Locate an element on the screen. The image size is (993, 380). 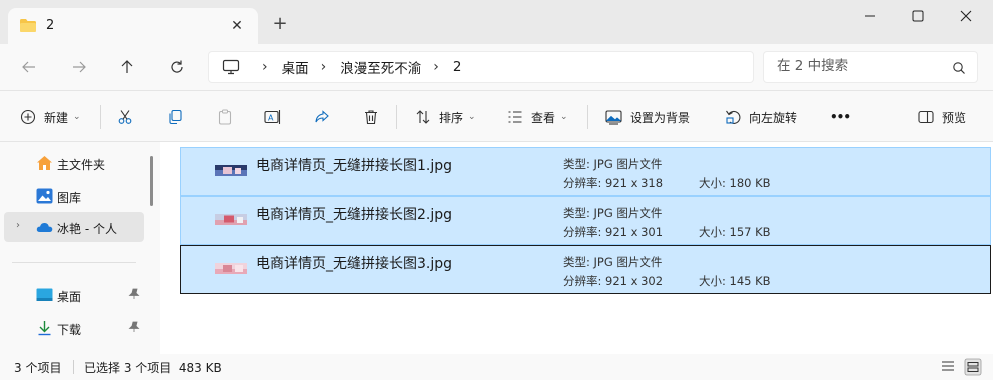
breadcrumb-current: 2 is located at coordinates (457, 67).